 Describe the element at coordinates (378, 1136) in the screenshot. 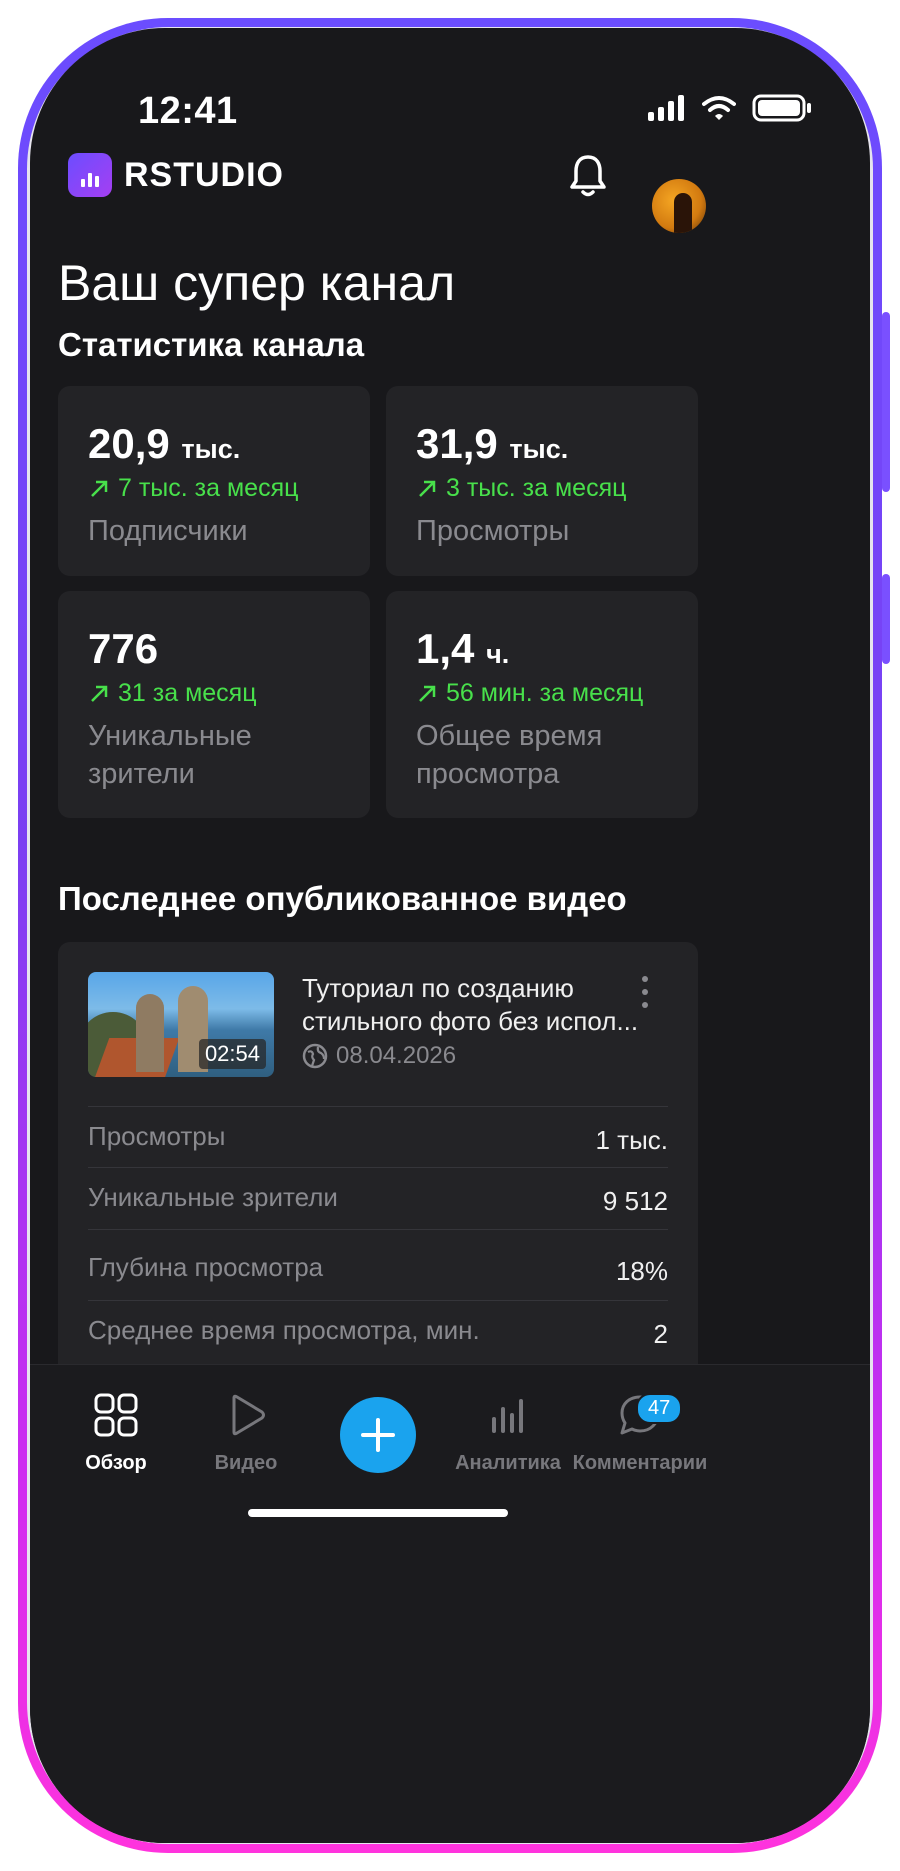

I see `metric-row: Просмотры 1 тыс.` at that location.